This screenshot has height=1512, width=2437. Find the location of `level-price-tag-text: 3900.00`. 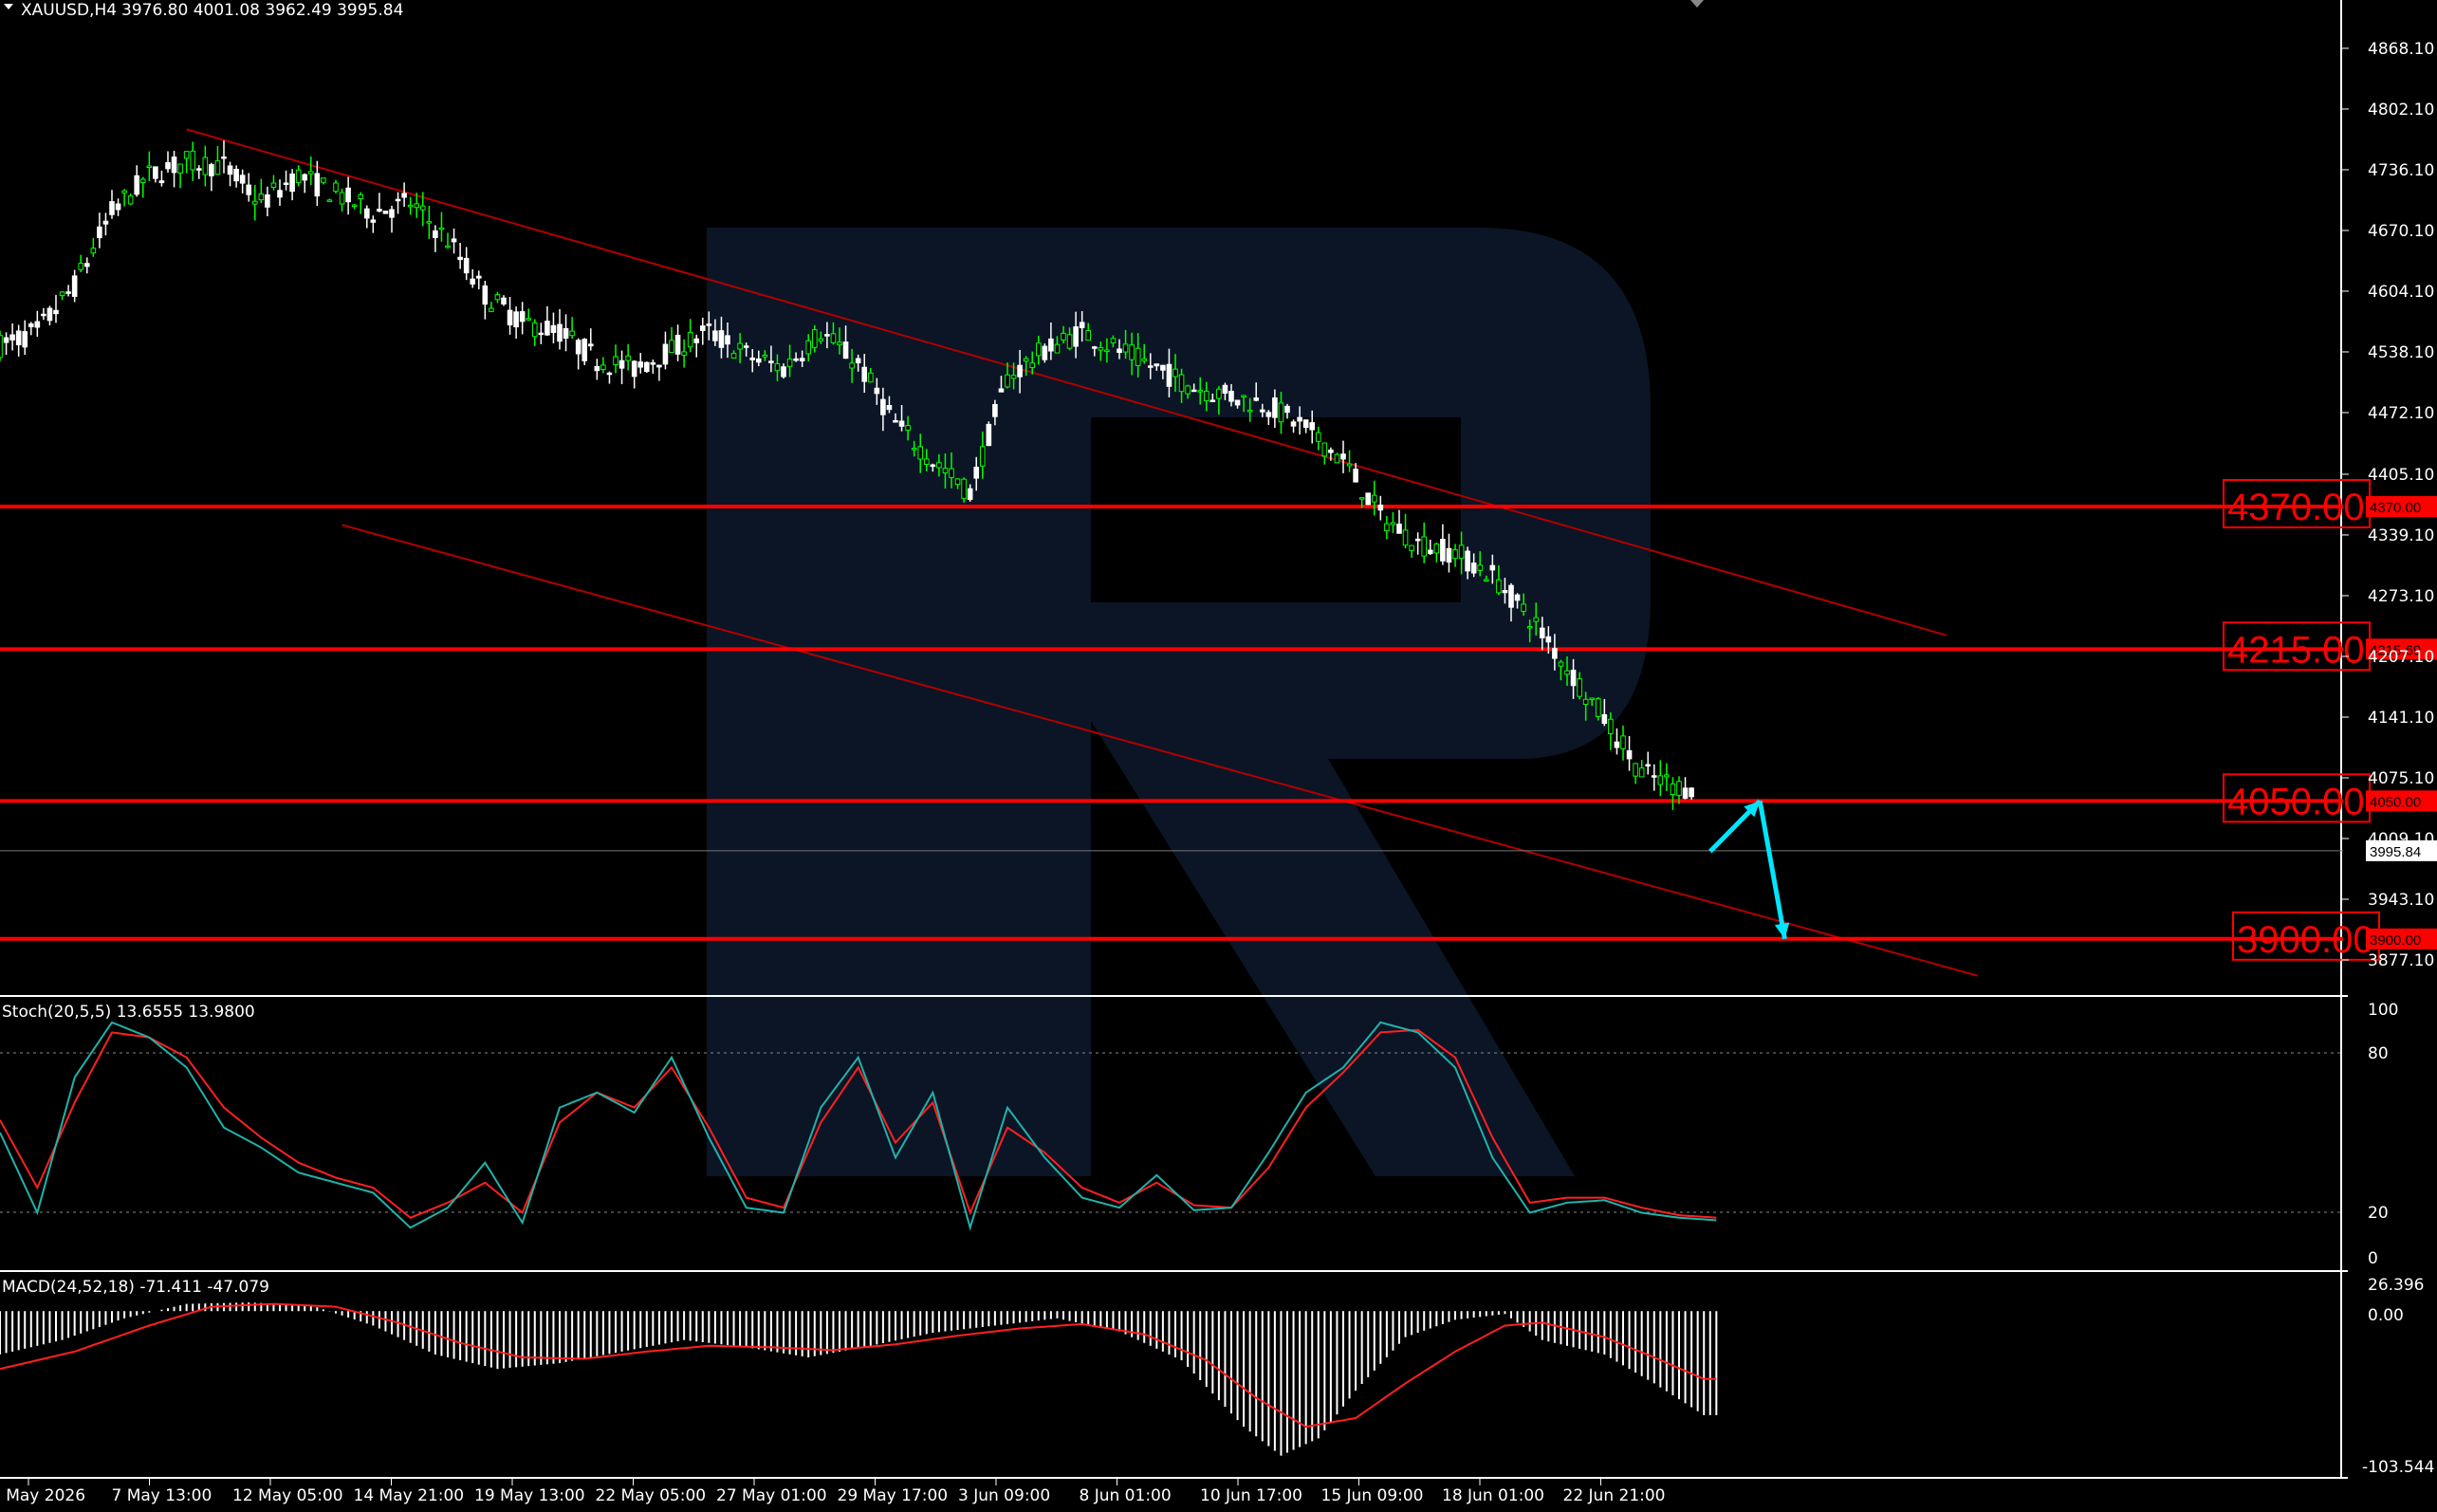

level-price-tag-text: 3900.00 is located at coordinates (2395, 940).